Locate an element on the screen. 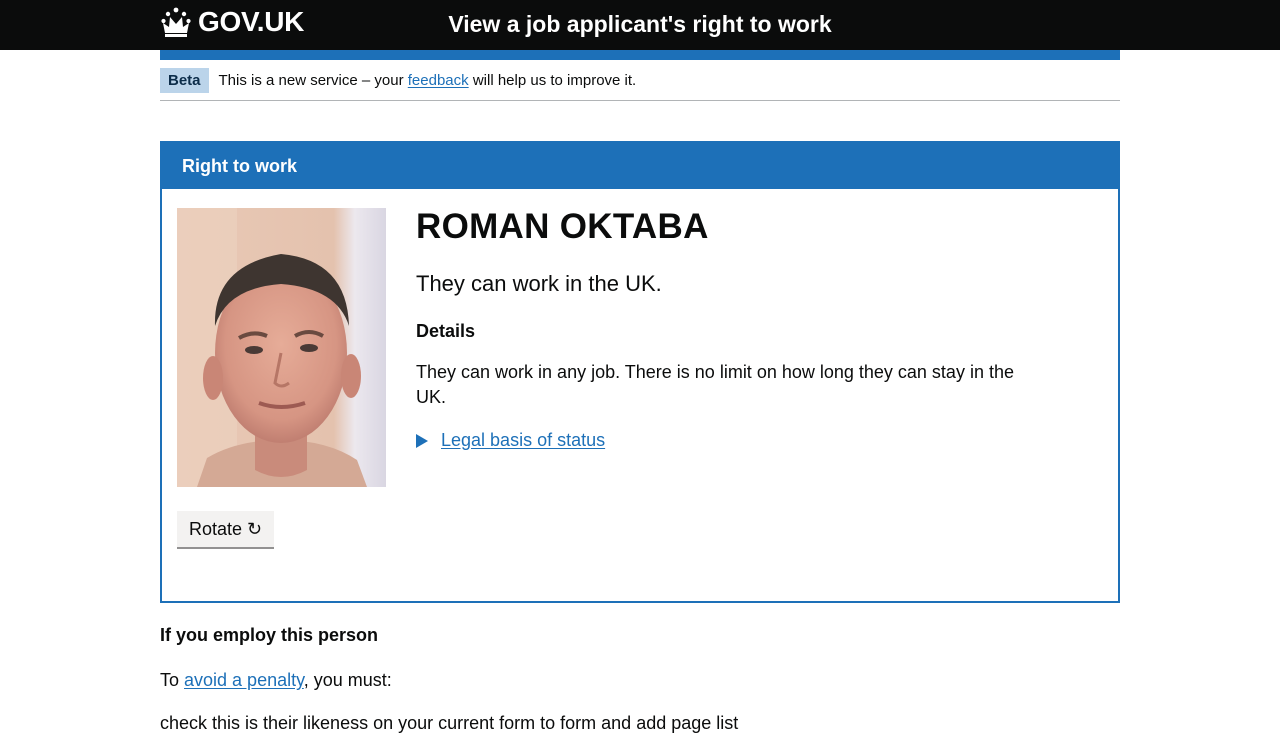  rotate-button: Rotate ↻ is located at coordinates (226, 530).